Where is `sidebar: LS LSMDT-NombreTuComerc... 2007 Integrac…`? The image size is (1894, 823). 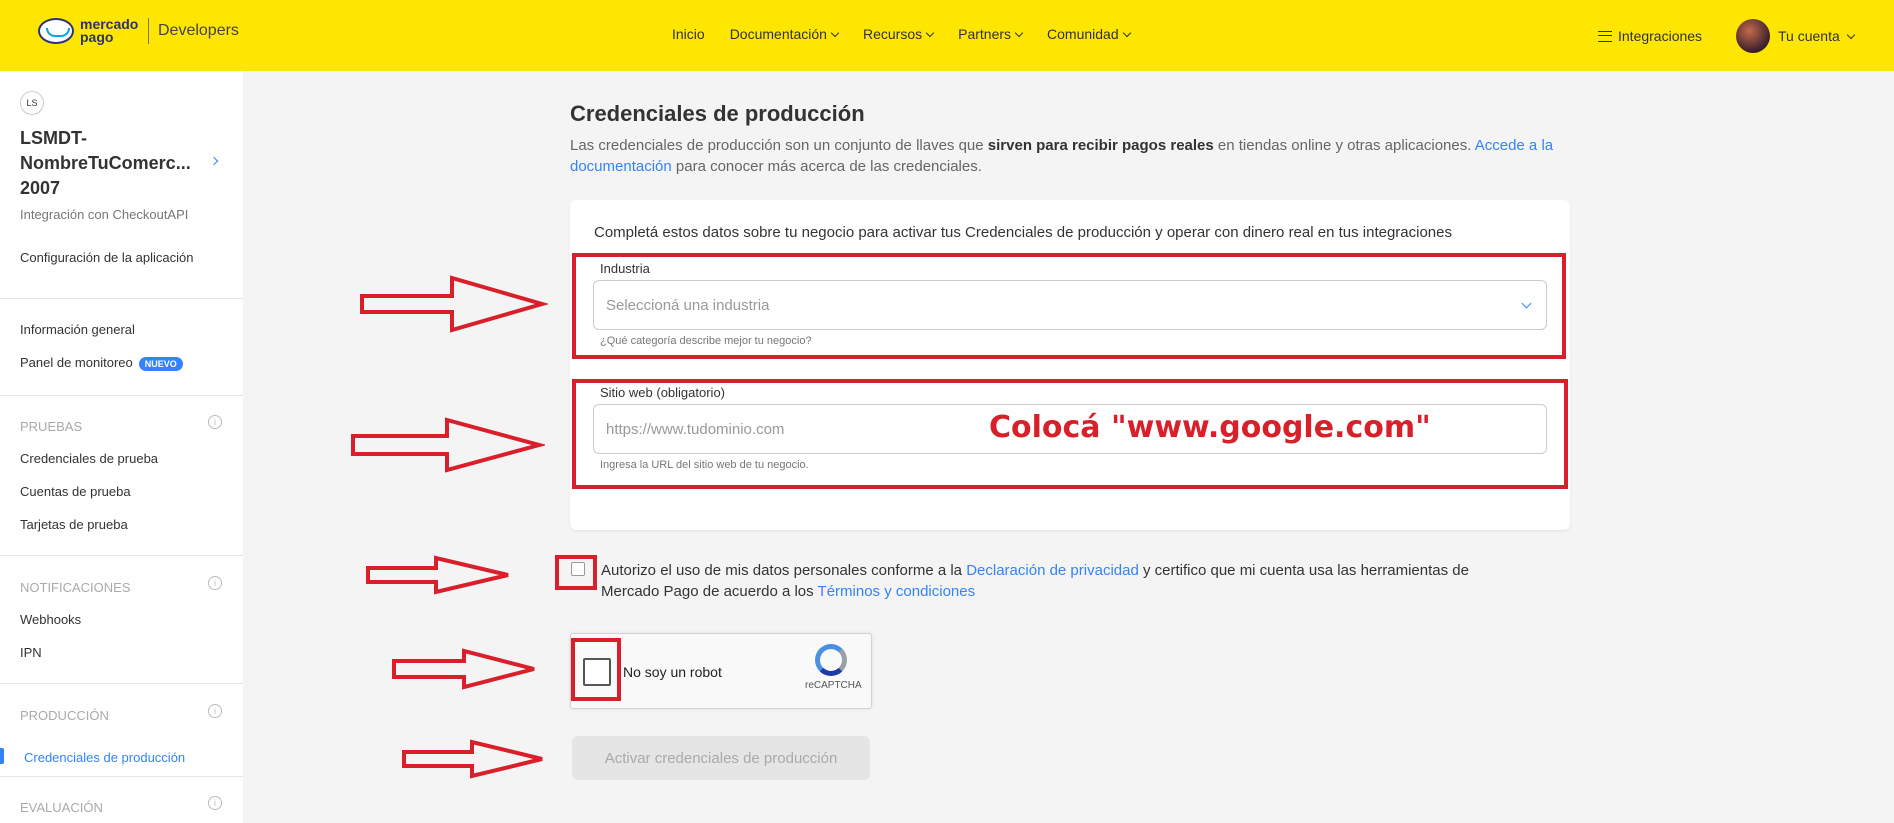 sidebar: LS LSMDT-NombreTuComerc... 2007 Integrac… is located at coordinates (121, 447).